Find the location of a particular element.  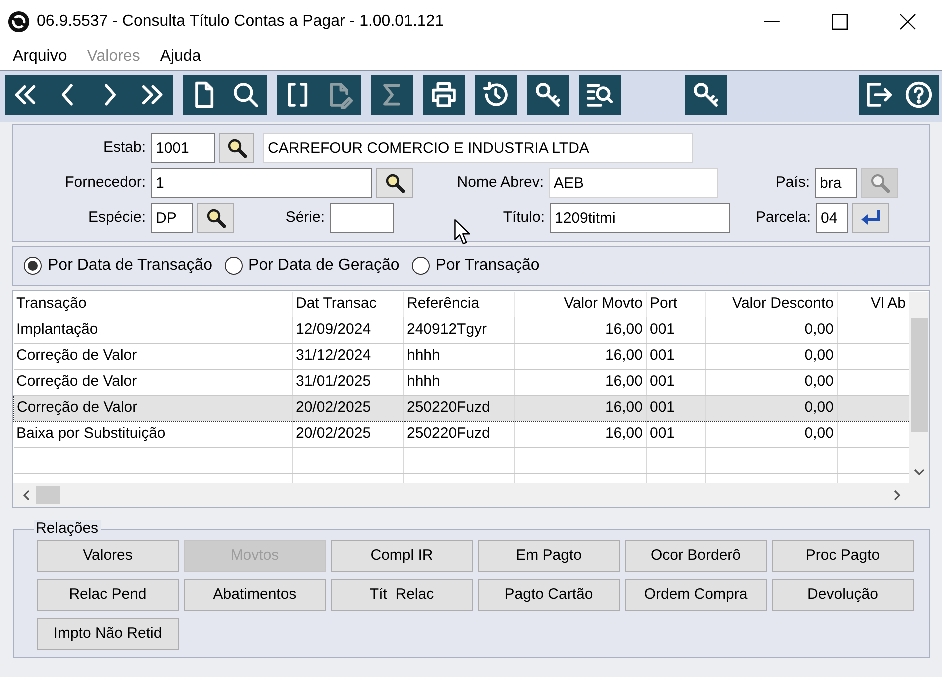

column-header: Referência is located at coordinates (459, 304).